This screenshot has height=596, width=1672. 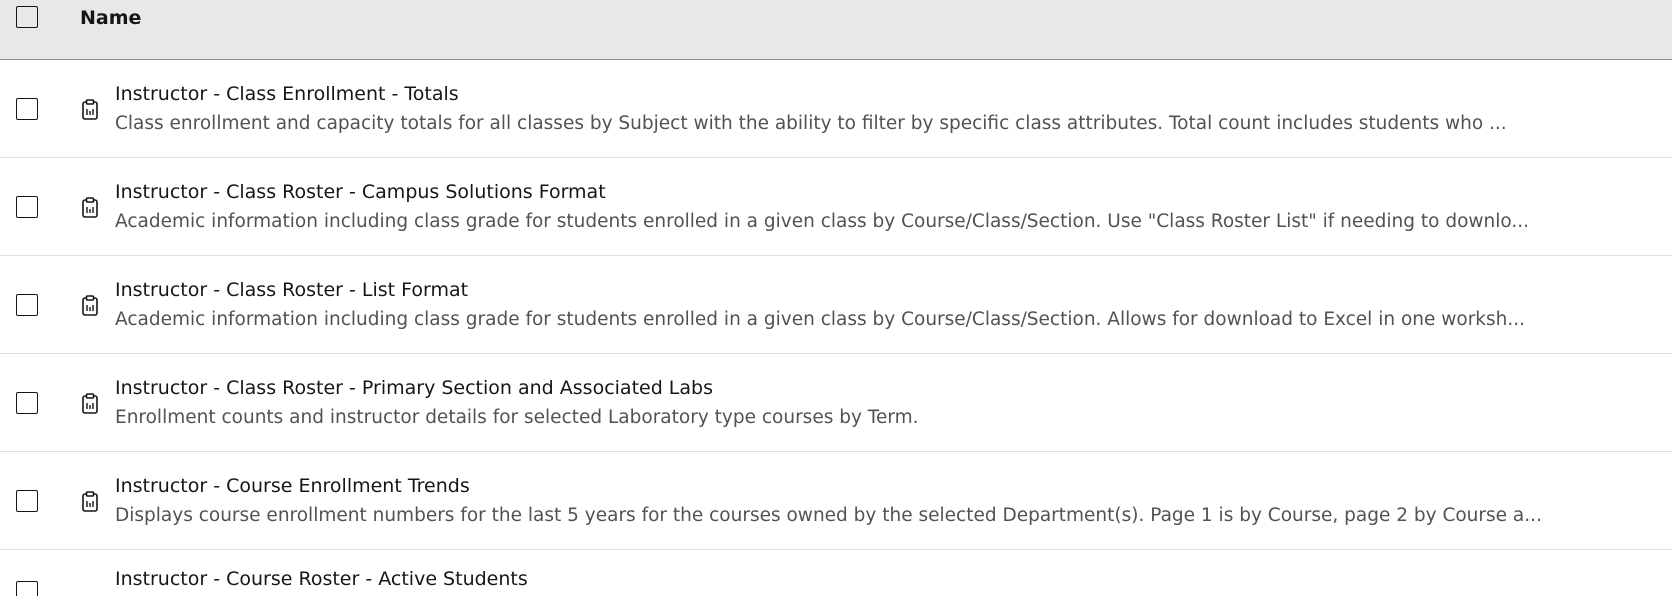 I want to click on report-title: Instructor - Class Roster - List Format, so click(x=291, y=290).